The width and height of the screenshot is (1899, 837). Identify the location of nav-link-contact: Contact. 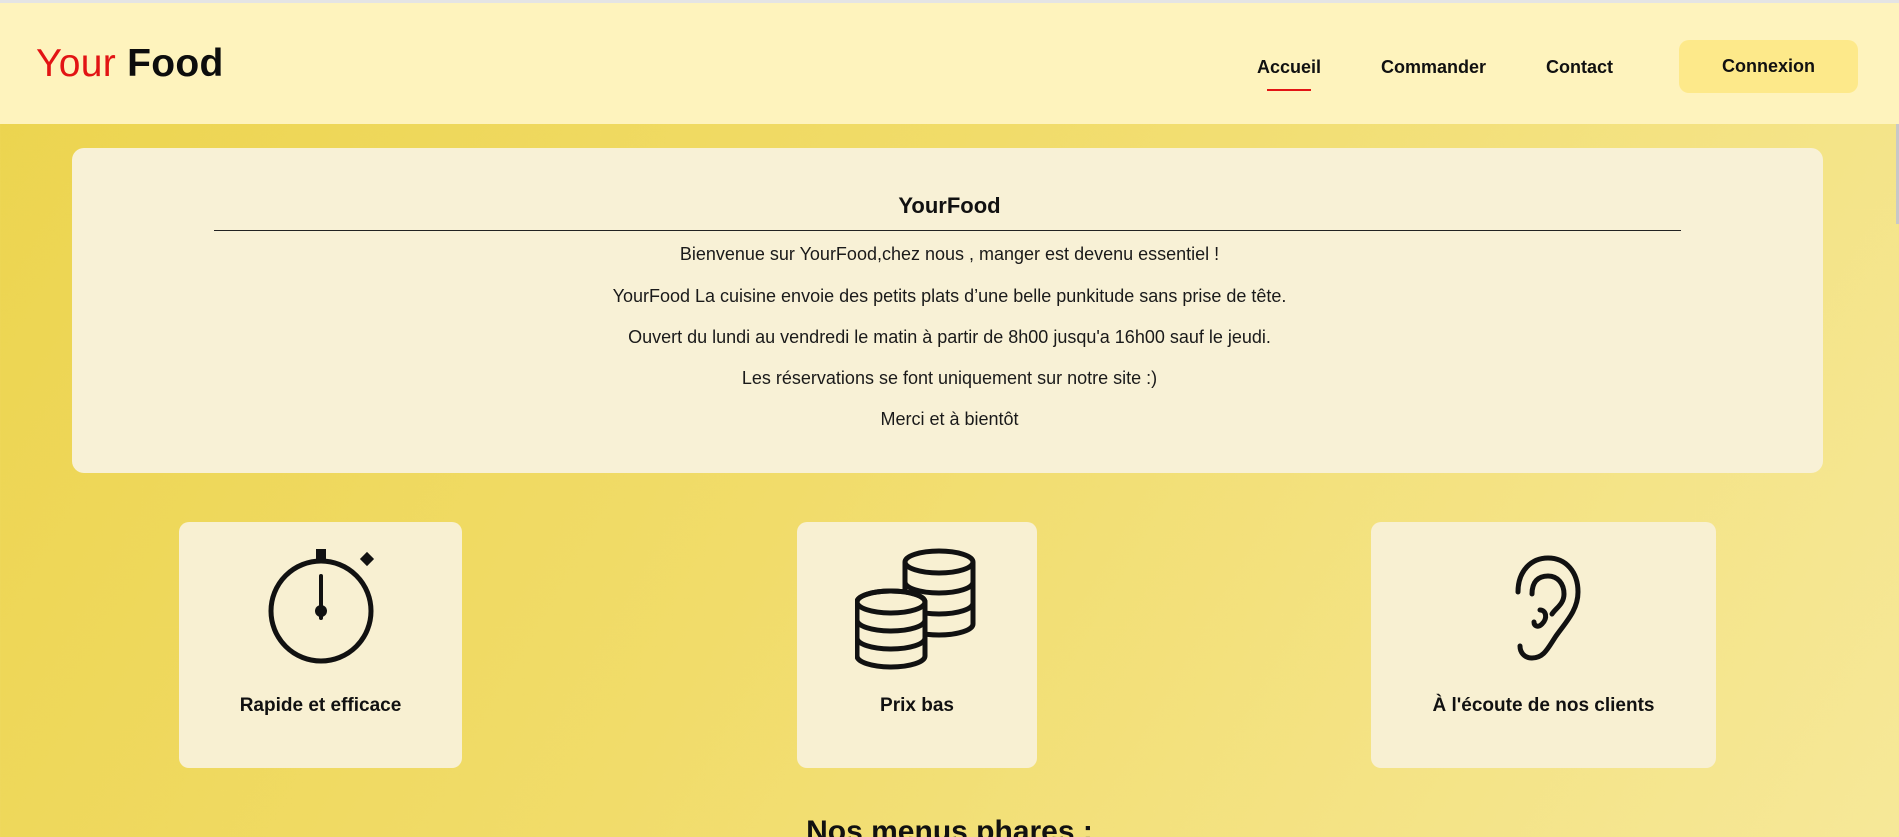
(1579, 67).